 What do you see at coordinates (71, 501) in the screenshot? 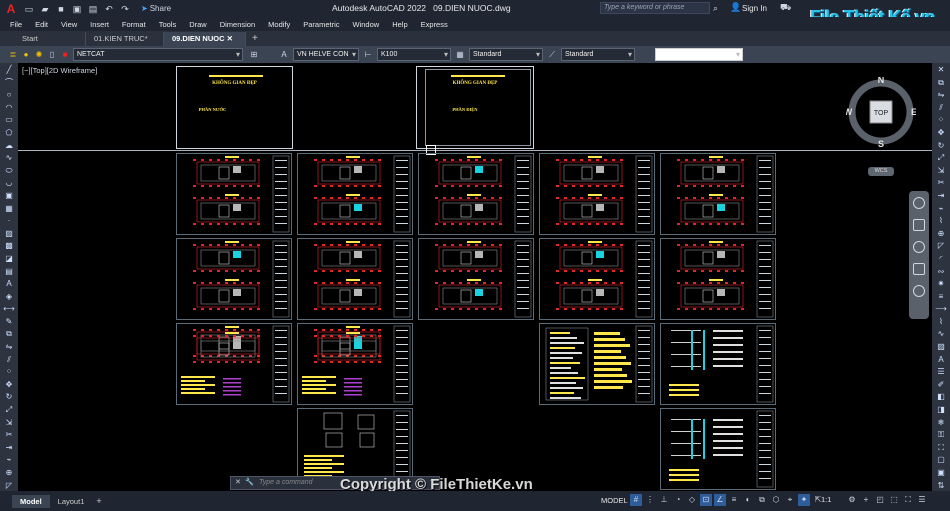
I see `layout-tab-layout1: Layout1` at bounding box center [71, 501].